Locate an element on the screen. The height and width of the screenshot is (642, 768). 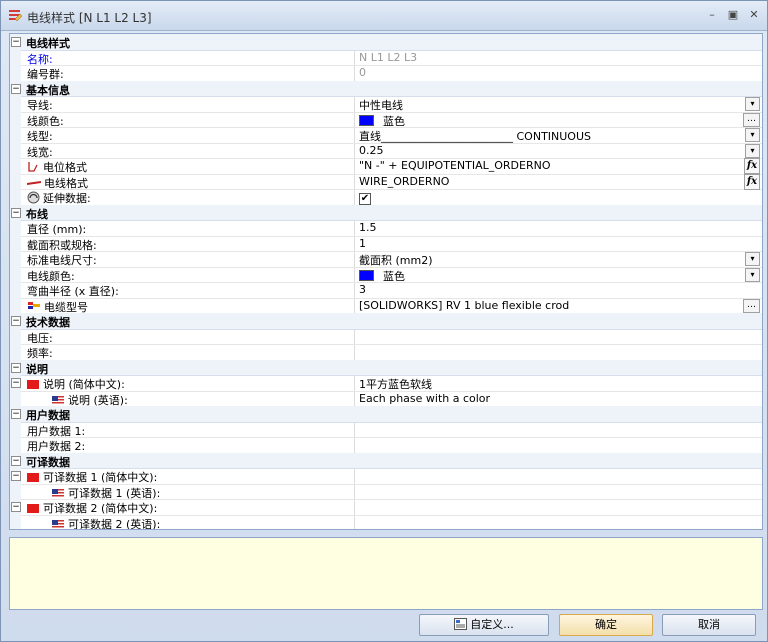
property-value: 0.25 is located at coordinates (371, 150).